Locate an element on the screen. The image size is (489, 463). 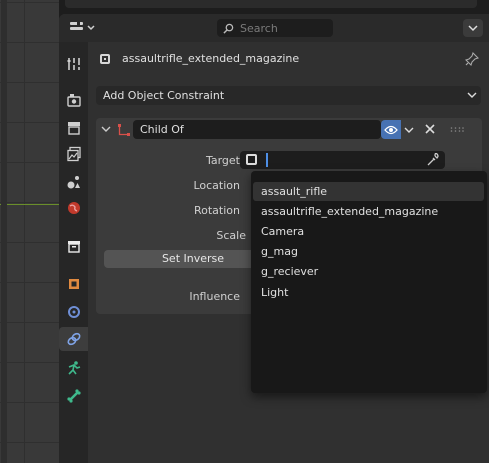
properties-tabs is located at coordinates (73, 252).